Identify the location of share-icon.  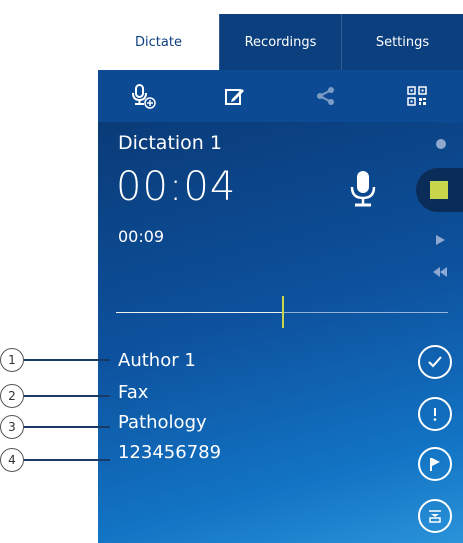
(326, 96).